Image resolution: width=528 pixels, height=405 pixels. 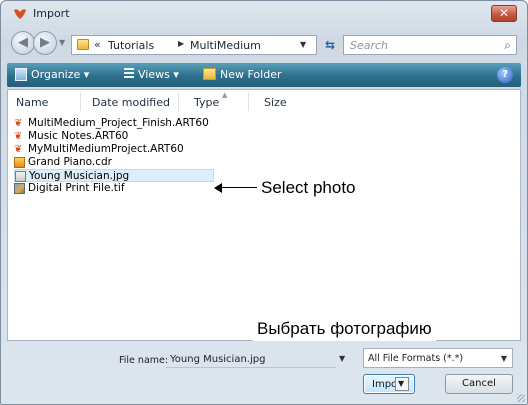 What do you see at coordinates (131, 102) in the screenshot?
I see `column-header-date-modified: Date modified` at bounding box center [131, 102].